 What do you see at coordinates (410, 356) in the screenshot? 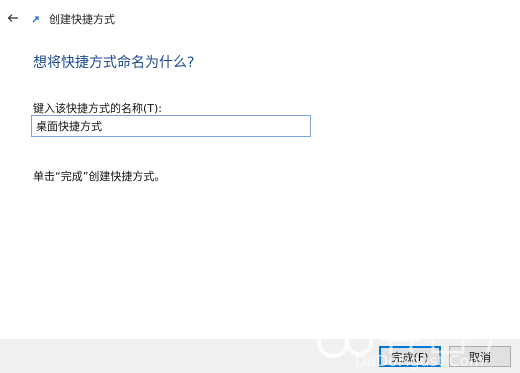
I see `finish-button: 完成(F)` at bounding box center [410, 356].